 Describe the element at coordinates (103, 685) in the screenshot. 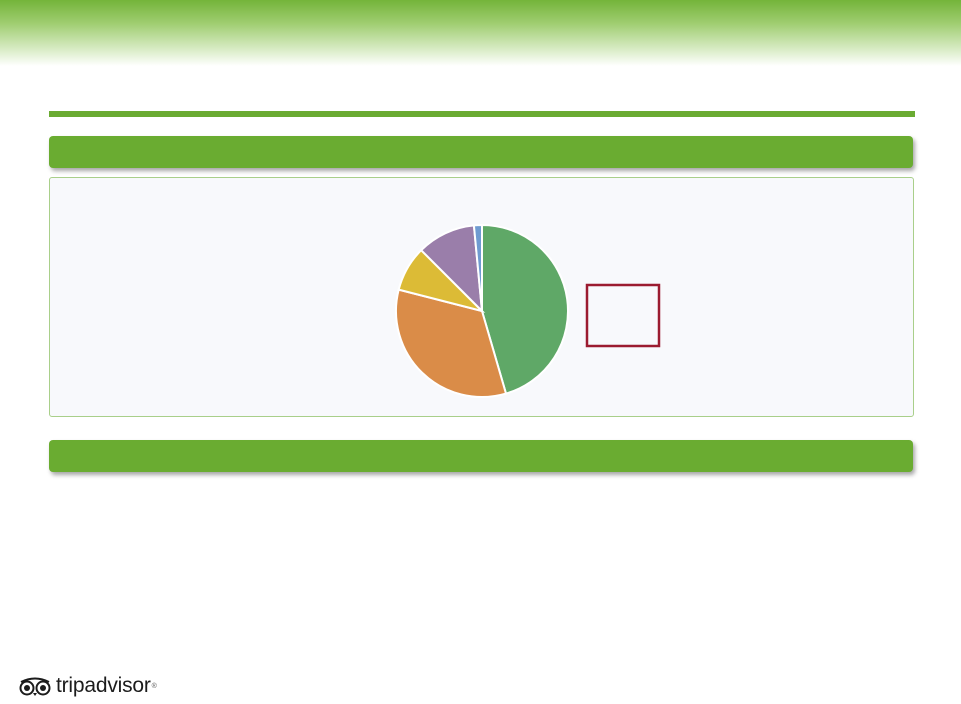

I see `logo-wordmark: tripadvisor` at that location.